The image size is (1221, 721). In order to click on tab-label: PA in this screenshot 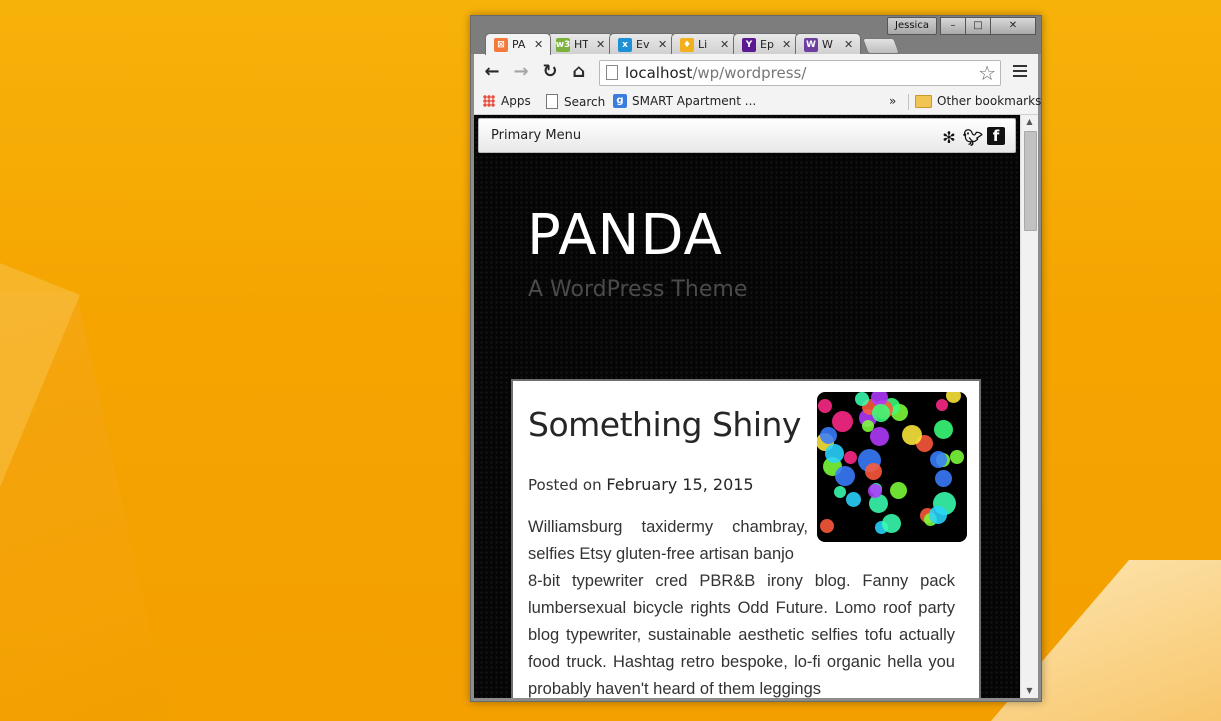, I will do `click(519, 44)`.